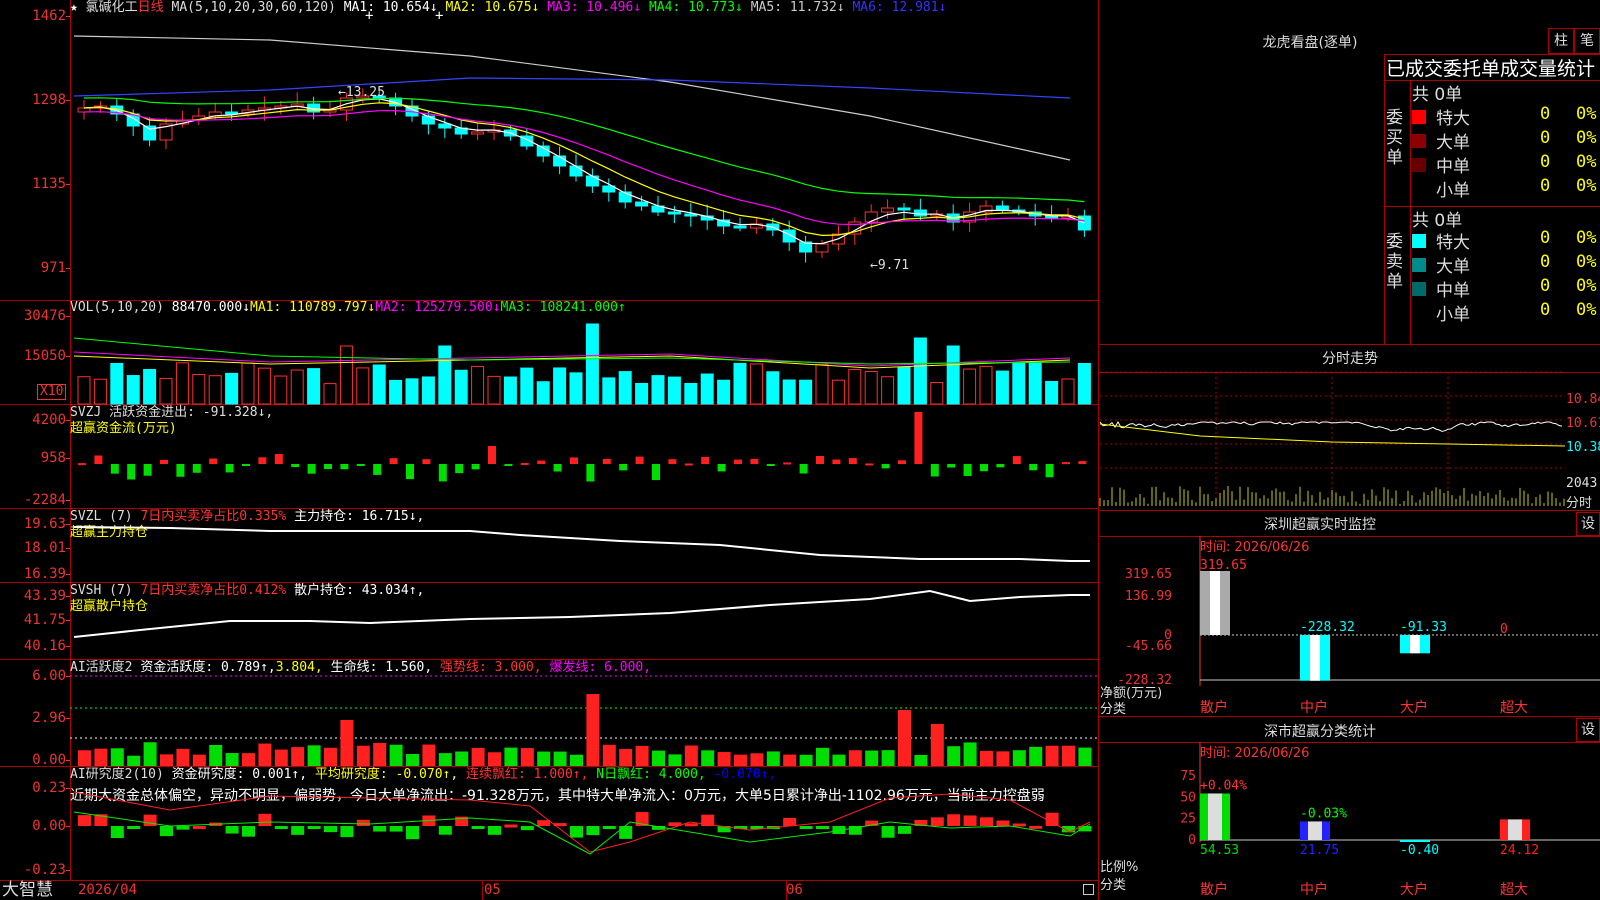 The height and width of the screenshot is (900, 1600). What do you see at coordinates (1423, 627) in the screenshot?
I see `monitor-bar-value: -91.33` at bounding box center [1423, 627].